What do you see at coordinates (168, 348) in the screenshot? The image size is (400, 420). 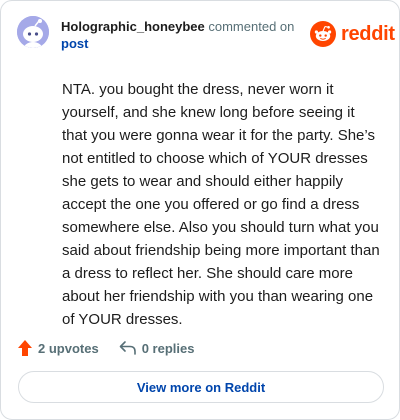 I see `replies-count: 0 replies` at bounding box center [168, 348].